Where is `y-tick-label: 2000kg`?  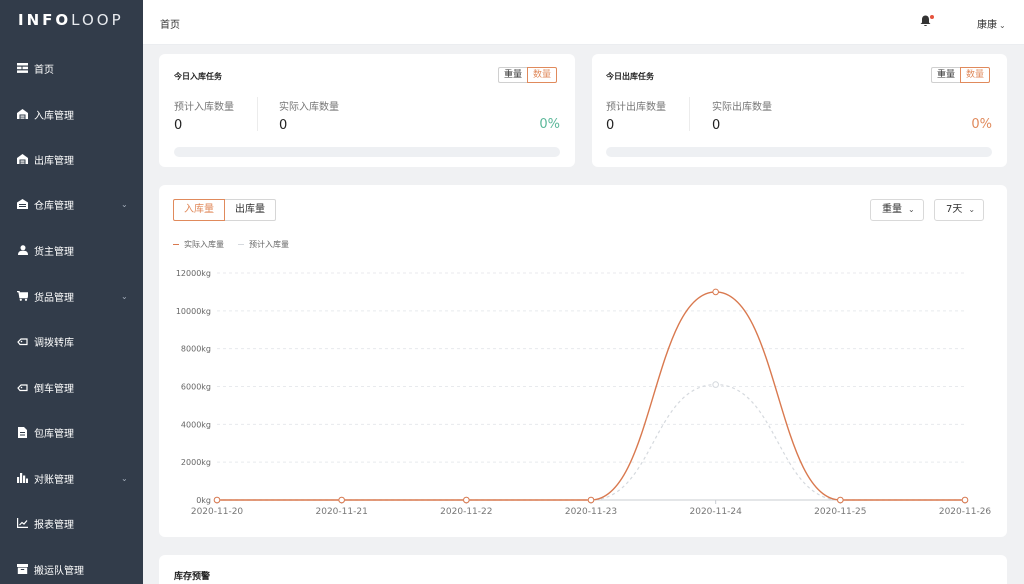 y-tick-label: 2000kg is located at coordinates (196, 462).